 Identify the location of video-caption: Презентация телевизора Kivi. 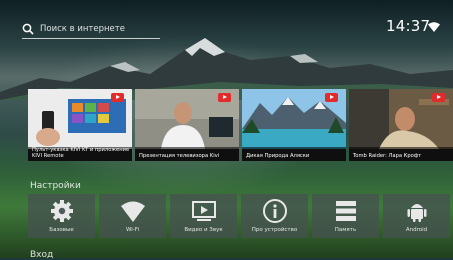
(187, 154).